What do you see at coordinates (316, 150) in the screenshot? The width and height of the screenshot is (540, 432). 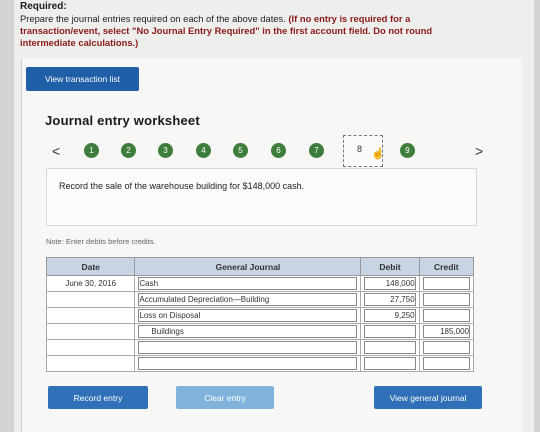 I see `step-7: 7` at bounding box center [316, 150].